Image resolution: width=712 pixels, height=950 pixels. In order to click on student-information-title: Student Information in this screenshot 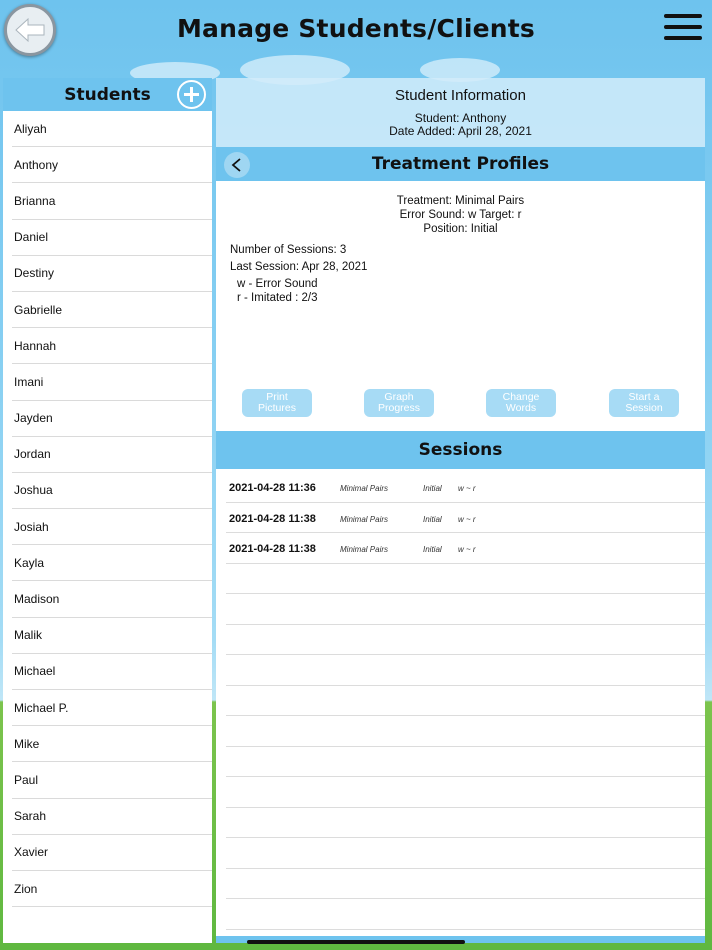, I will do `click(460, 95)`.